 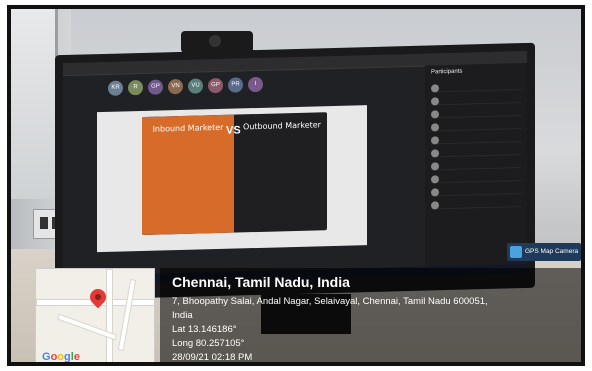 I want to click on slide-vs: VS, so click(x=233, y=130).